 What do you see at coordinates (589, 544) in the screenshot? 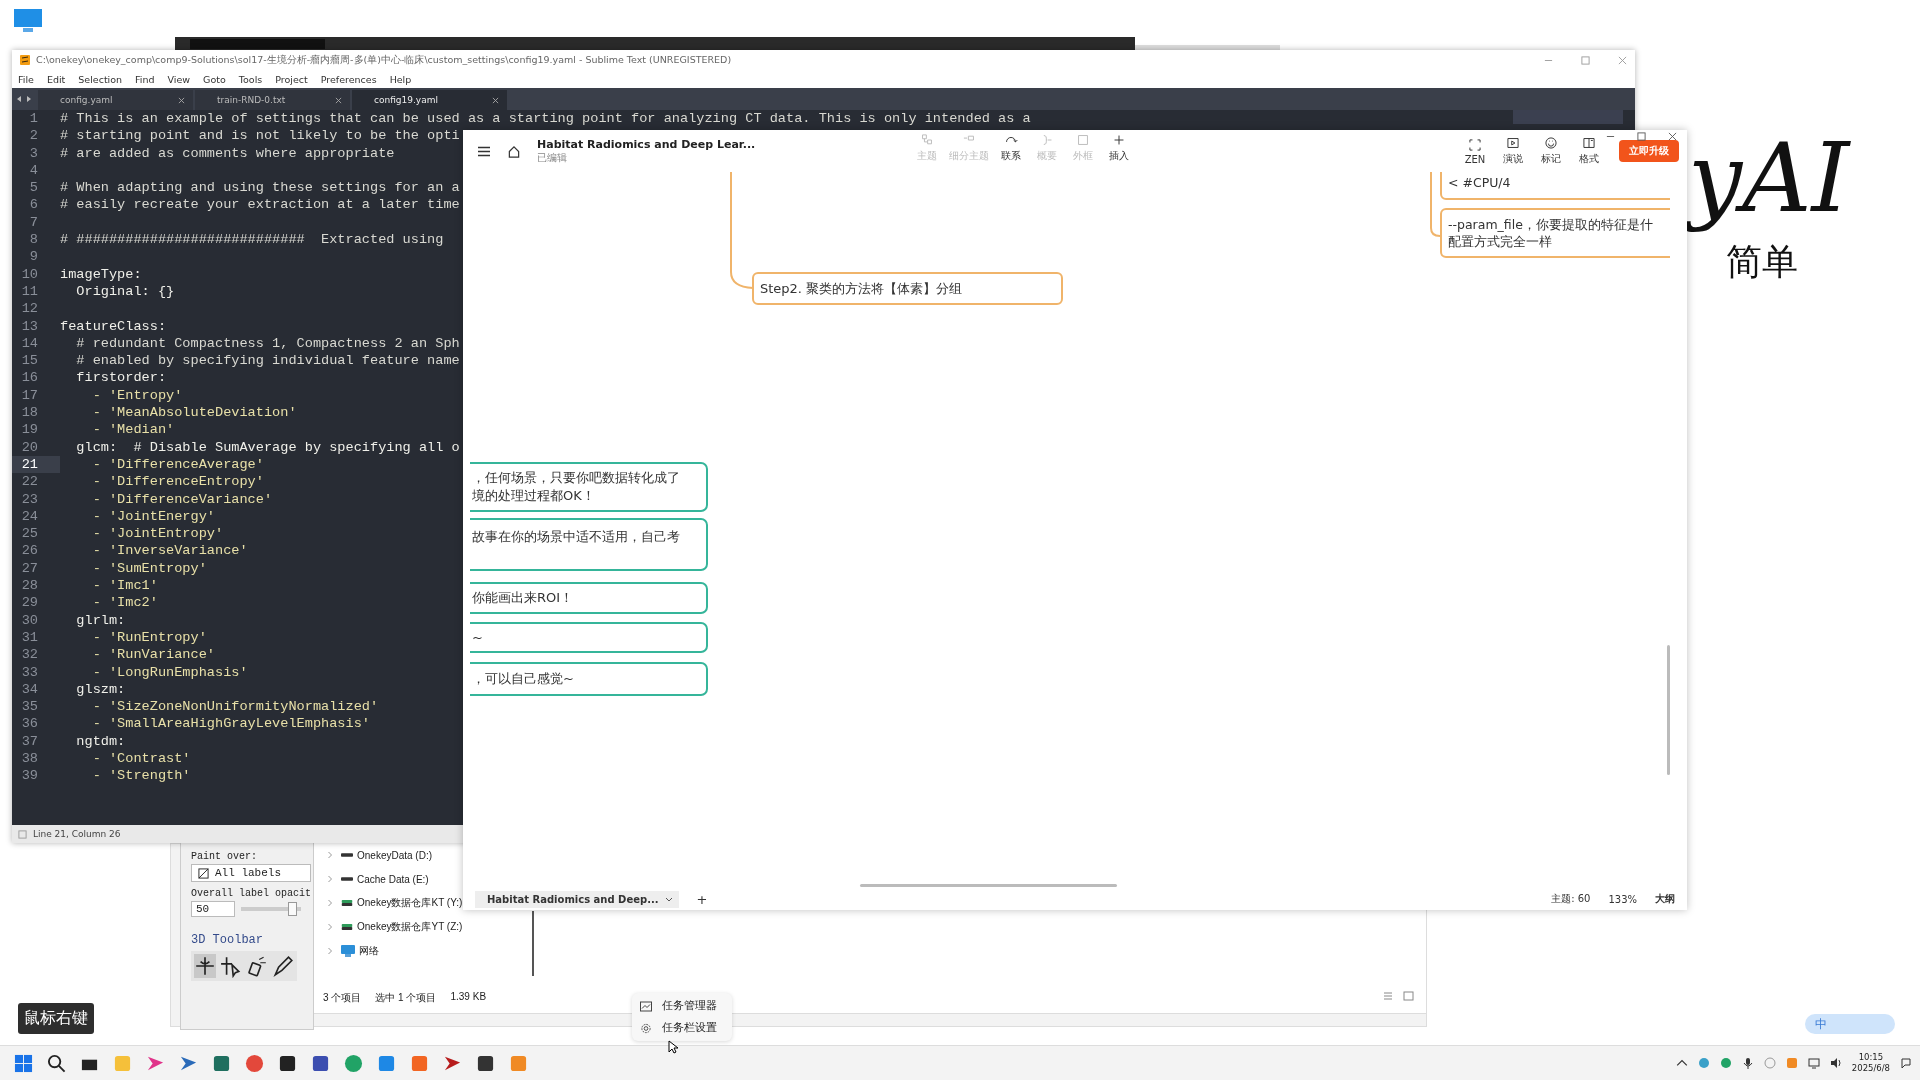
I see `topic-node: 故事在你的场景中适不适用，自己考` at bounding box center [589, 544].